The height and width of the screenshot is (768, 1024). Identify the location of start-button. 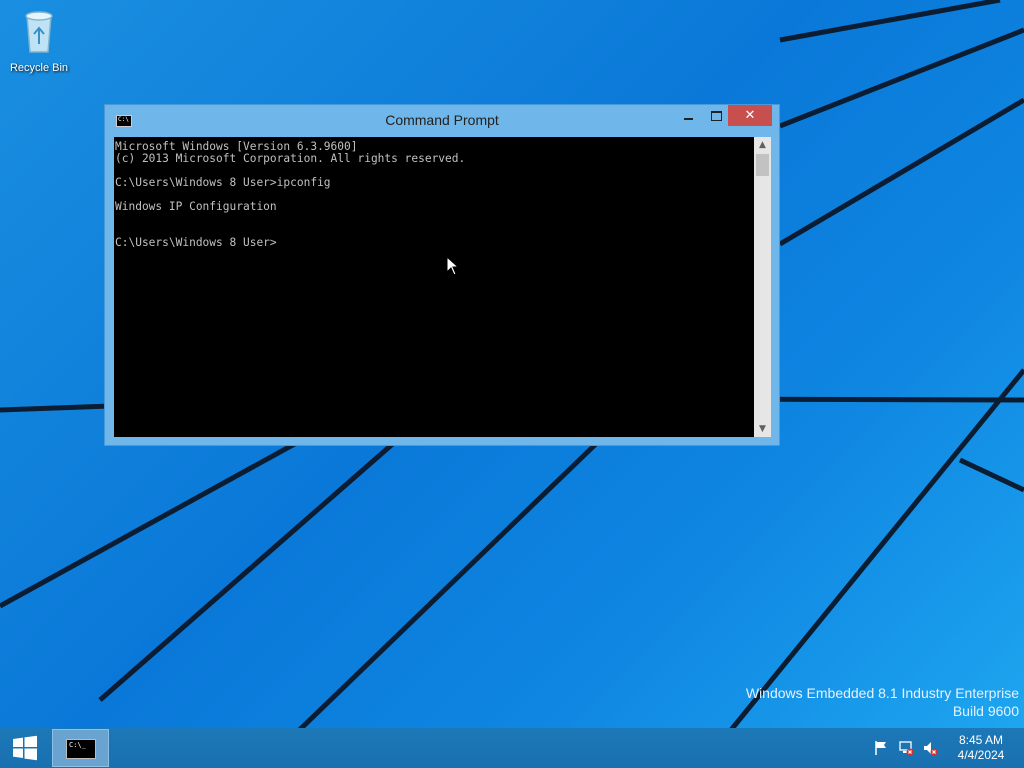
(25, 748).